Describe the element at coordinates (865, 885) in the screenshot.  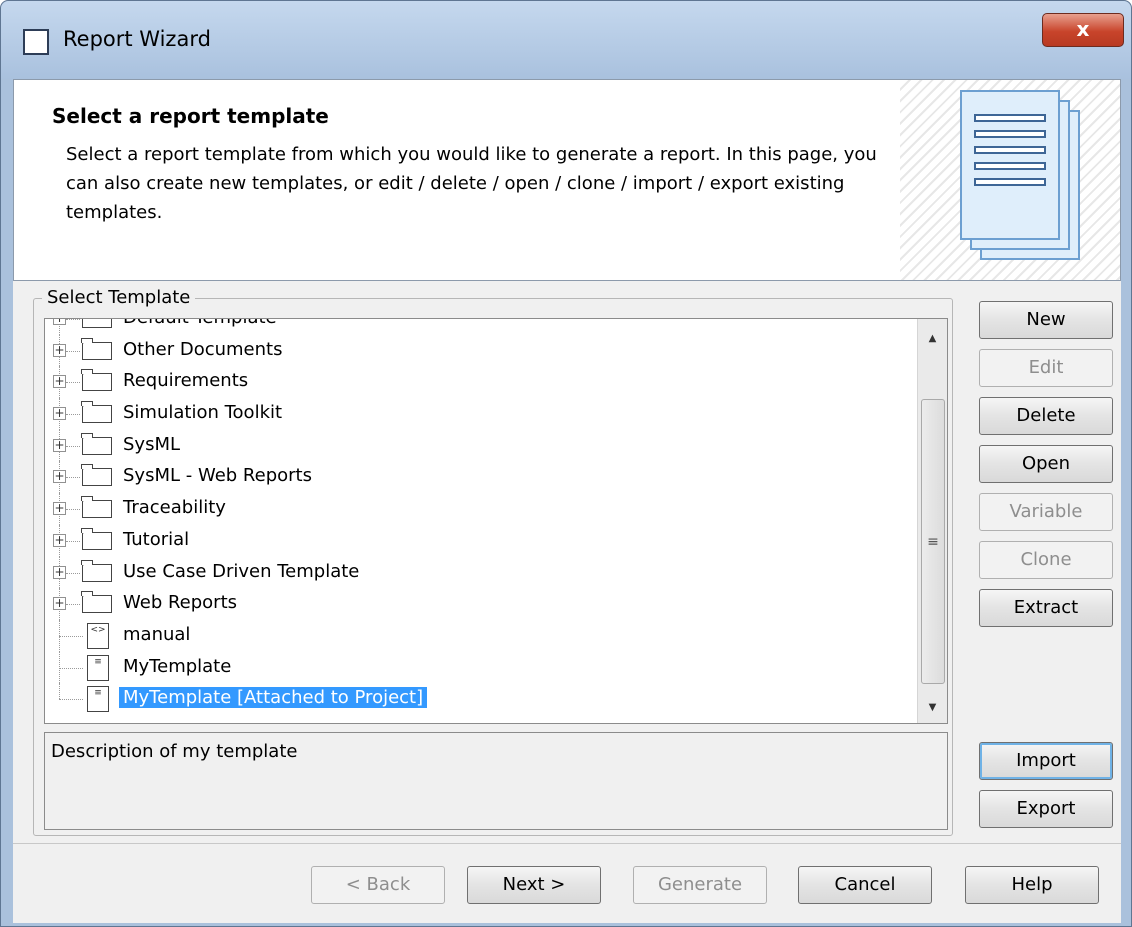
I see `cancel-button: Cancel` at that location.